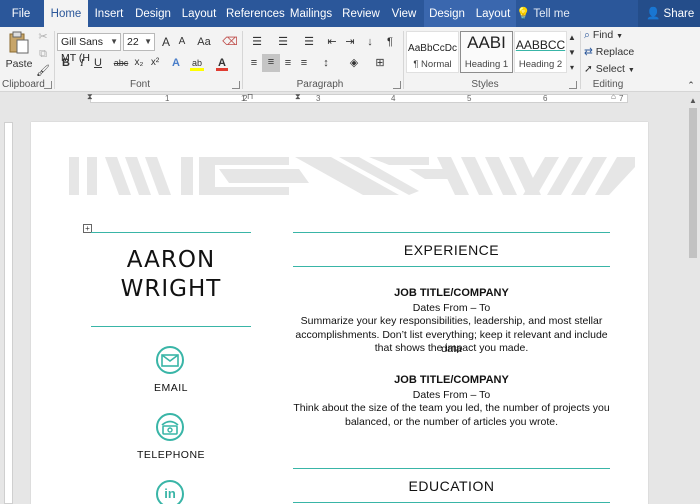  I want to click on select-button: ➚ Select ▼, so click(614, 69).